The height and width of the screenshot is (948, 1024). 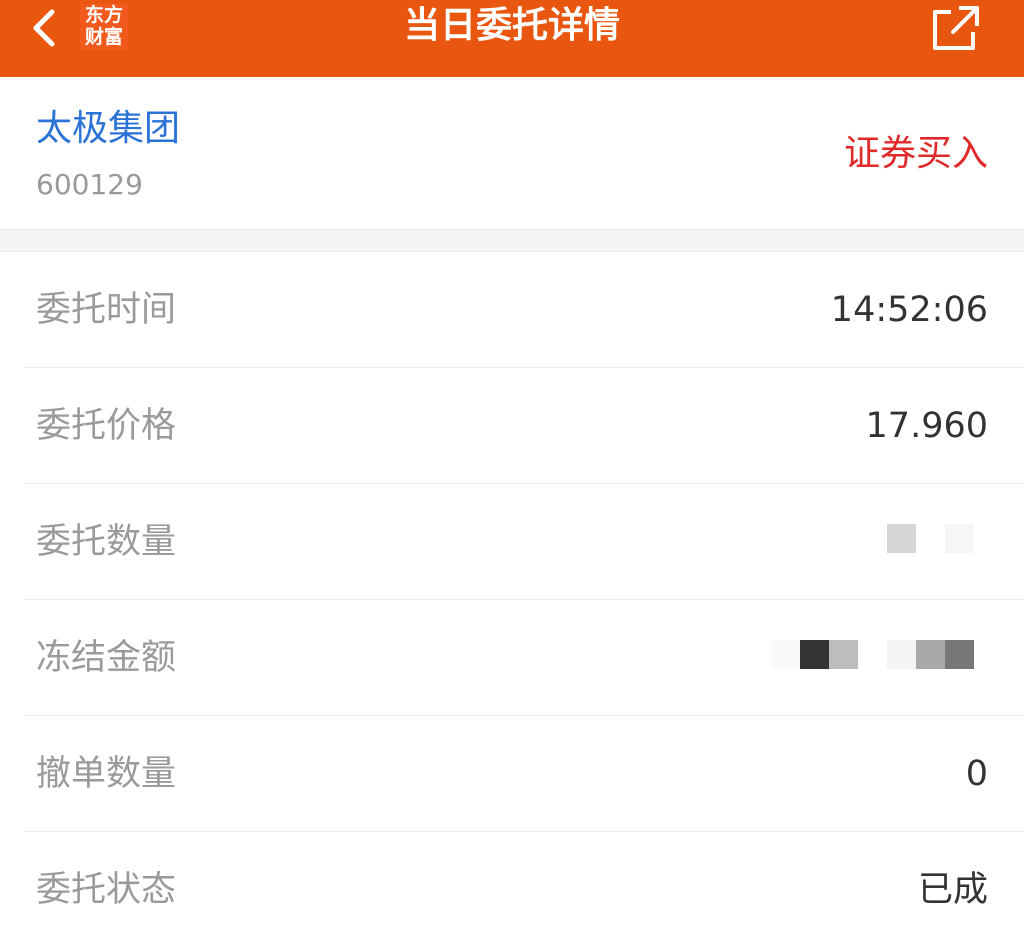 I want to click on section-divider, so click(x=512, y=240).